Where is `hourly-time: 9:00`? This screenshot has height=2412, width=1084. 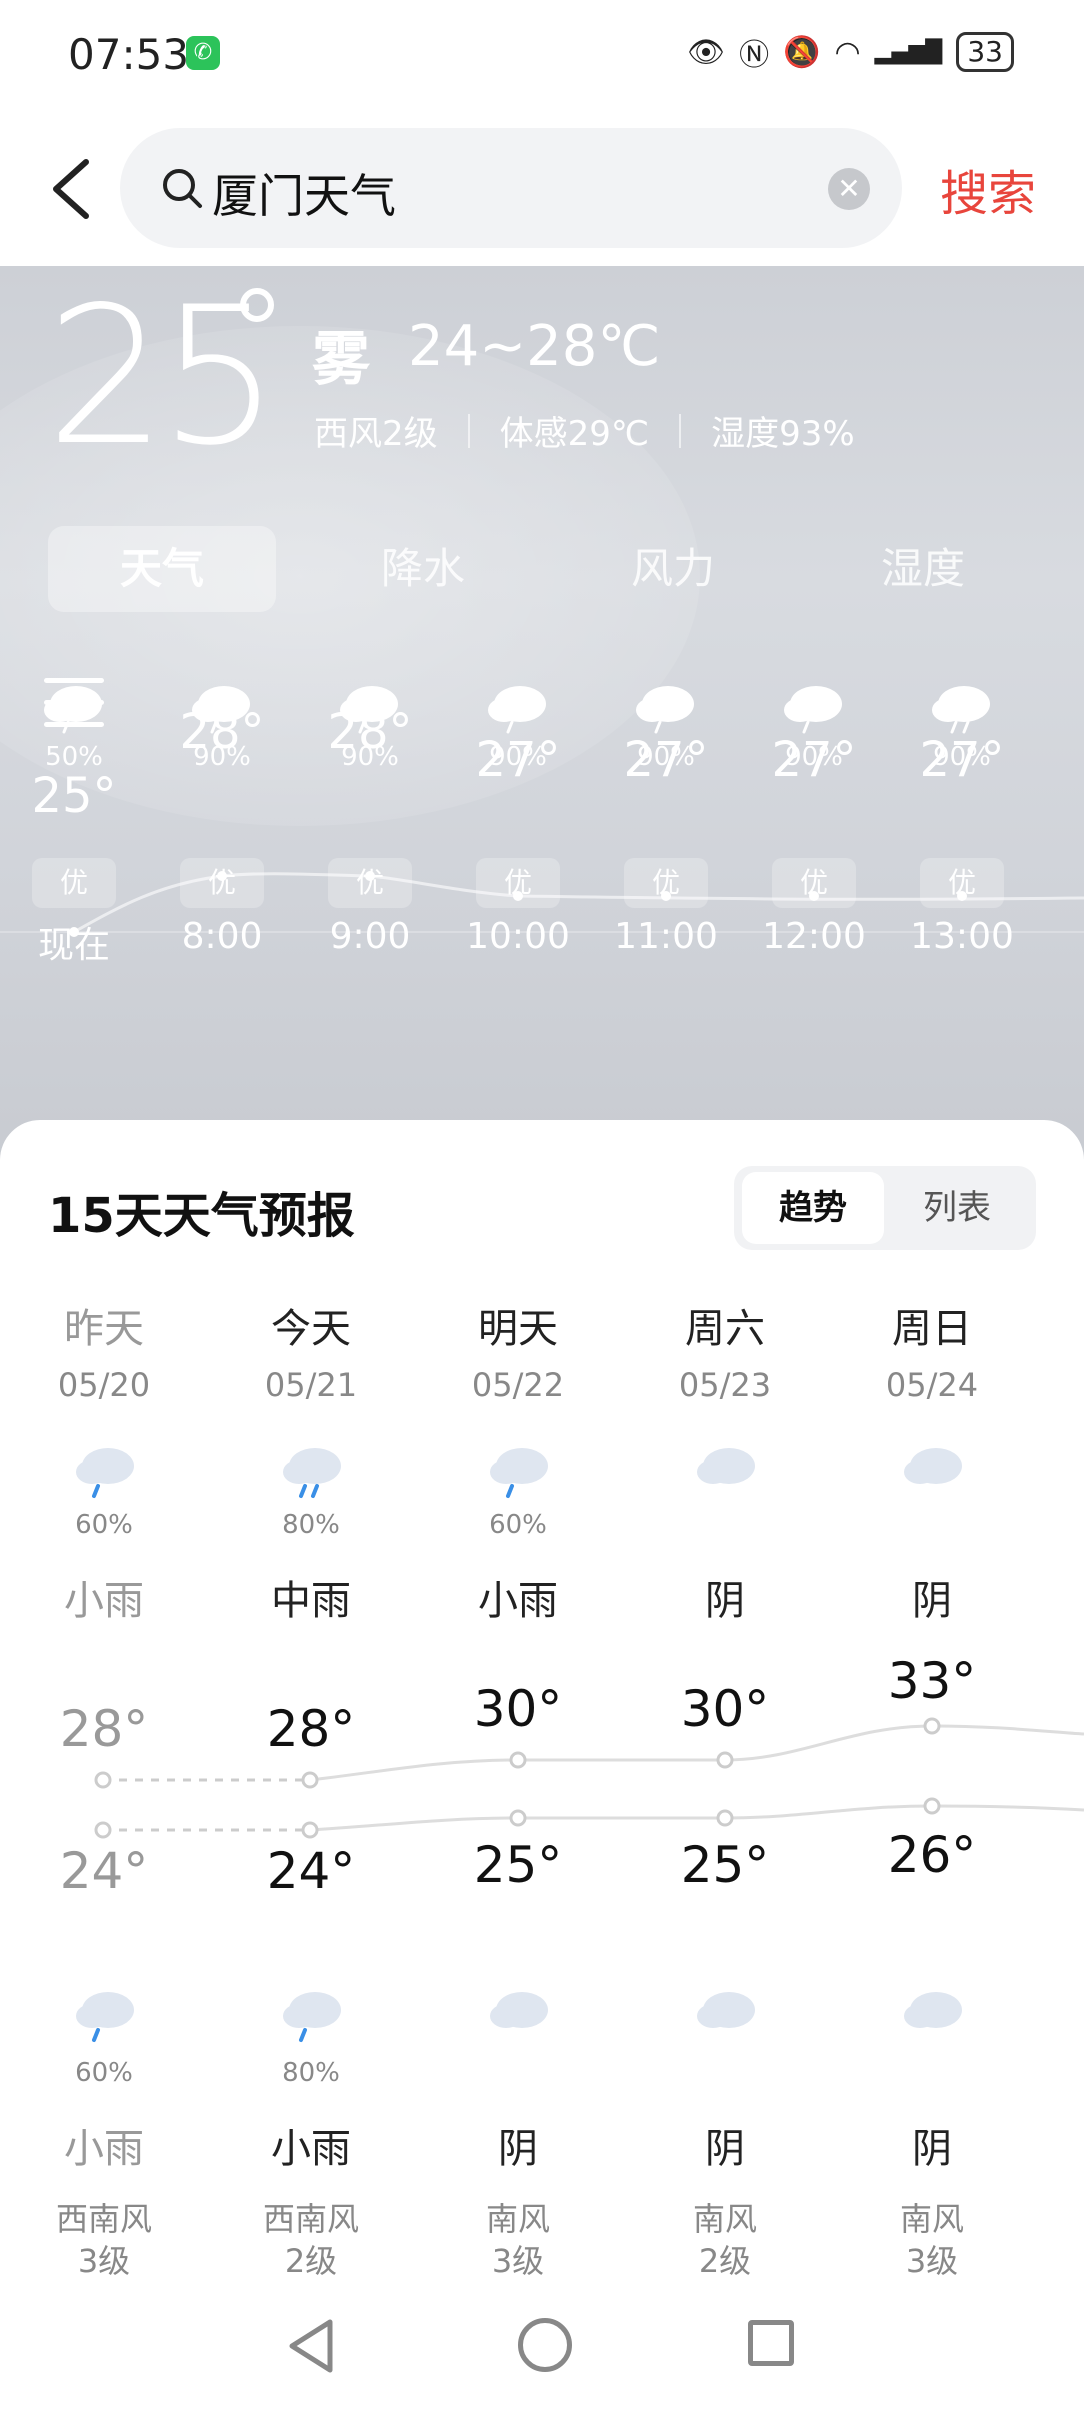
hourly-time: 9:00 is located at coordinates (370, 936).